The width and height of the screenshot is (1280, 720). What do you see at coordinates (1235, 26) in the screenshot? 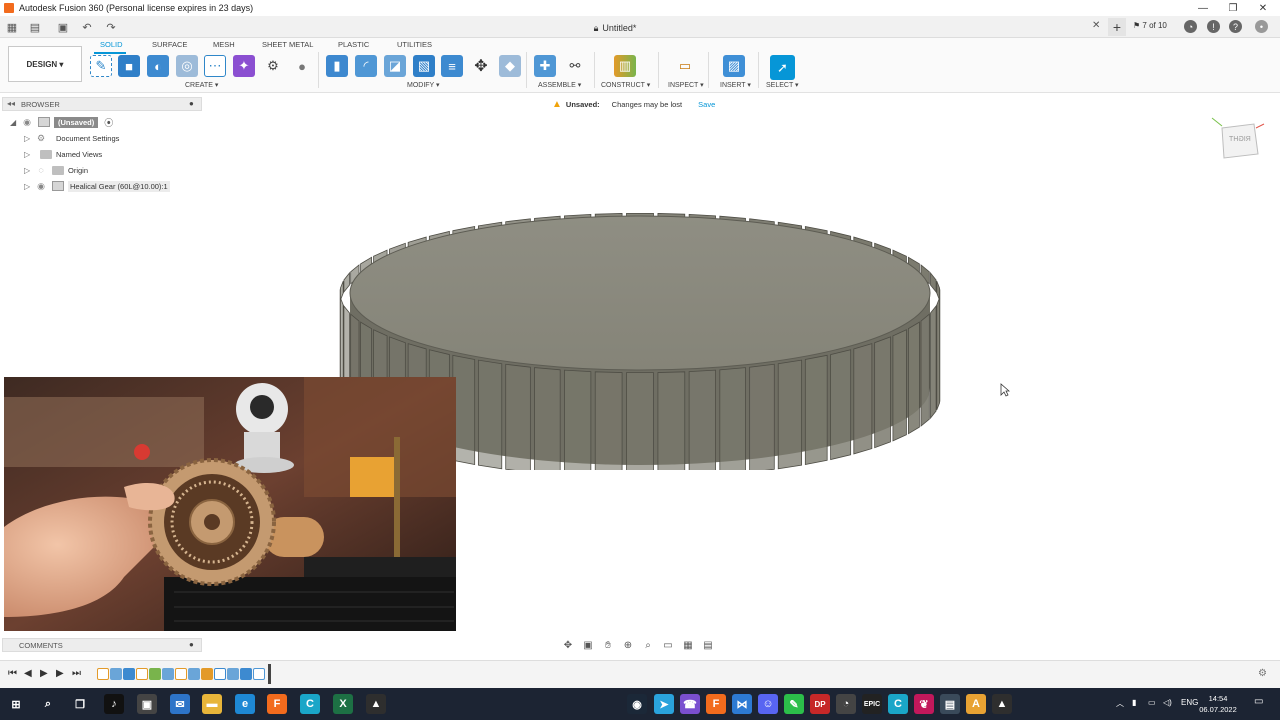
I see `help-icon: ?` at bounding box center [1235, 26].